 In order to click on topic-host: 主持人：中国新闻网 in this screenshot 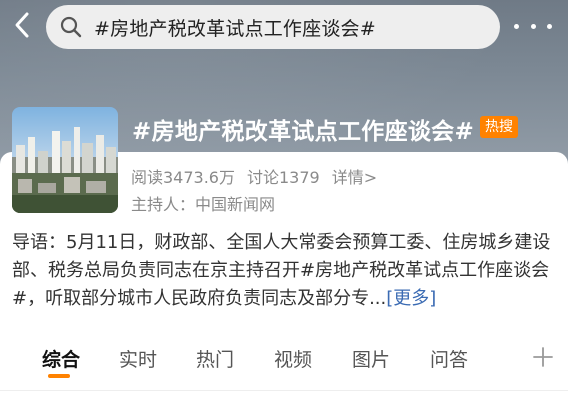, I will do `click(203, 204)`.